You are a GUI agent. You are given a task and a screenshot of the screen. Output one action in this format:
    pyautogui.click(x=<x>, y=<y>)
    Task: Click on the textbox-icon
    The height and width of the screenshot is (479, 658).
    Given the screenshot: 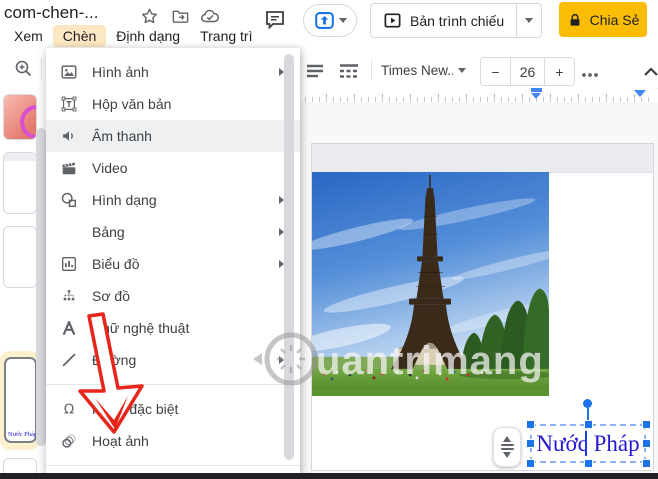 What is the action you would take?
    pyautogui.click(x=69, y=104)
    